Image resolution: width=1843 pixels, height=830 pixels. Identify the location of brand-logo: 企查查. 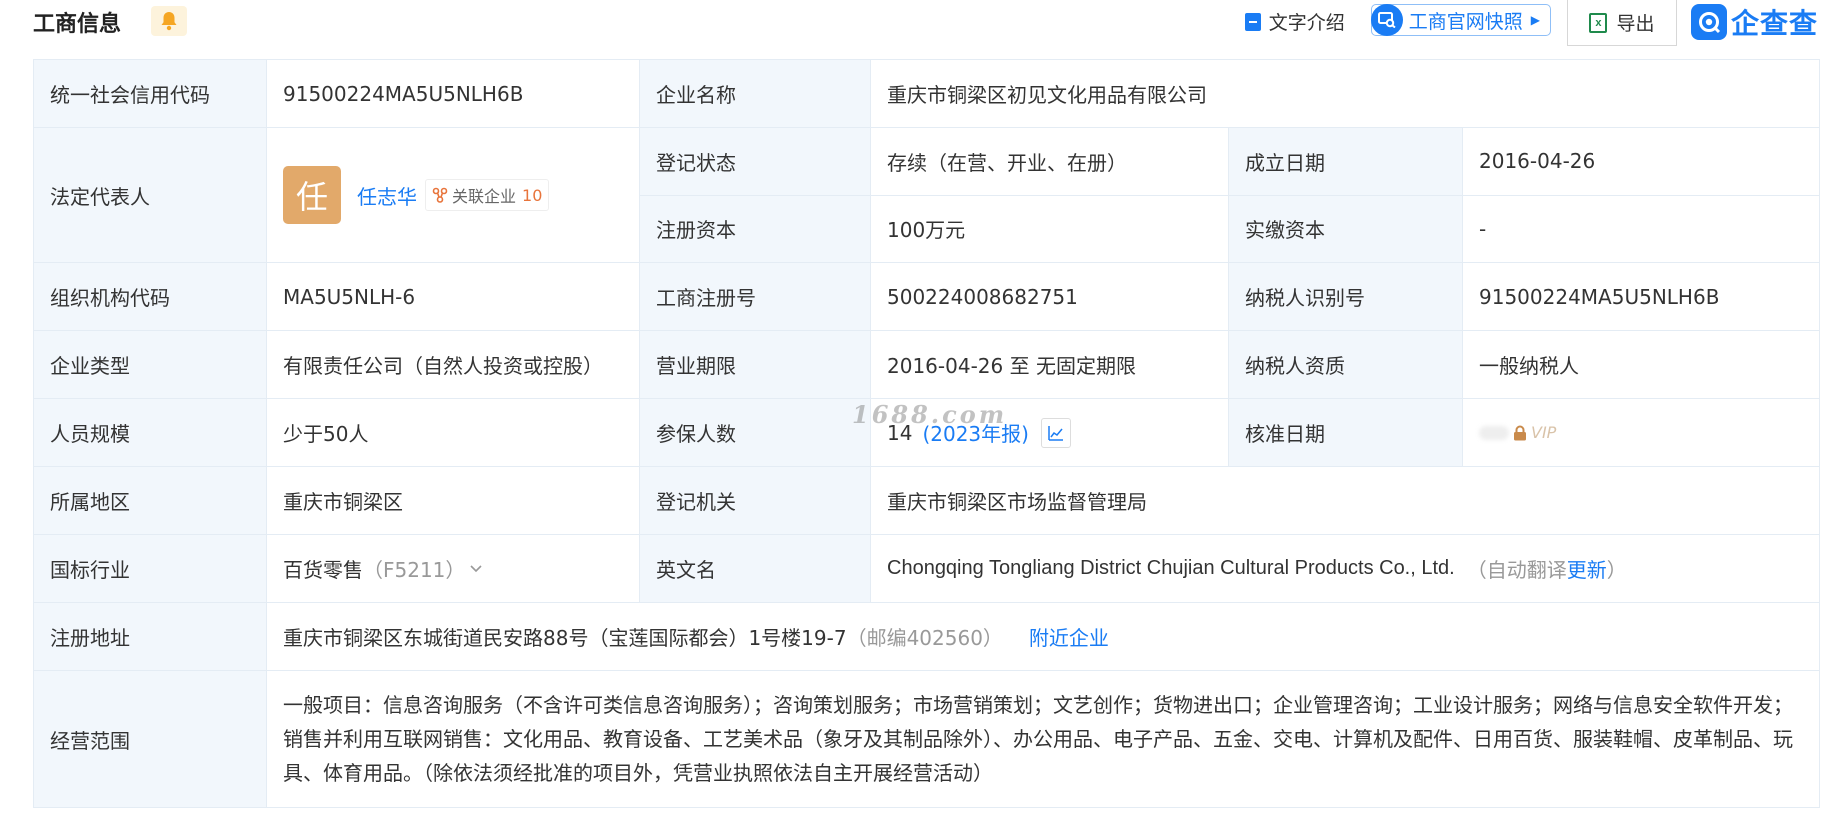
(1754, 22).